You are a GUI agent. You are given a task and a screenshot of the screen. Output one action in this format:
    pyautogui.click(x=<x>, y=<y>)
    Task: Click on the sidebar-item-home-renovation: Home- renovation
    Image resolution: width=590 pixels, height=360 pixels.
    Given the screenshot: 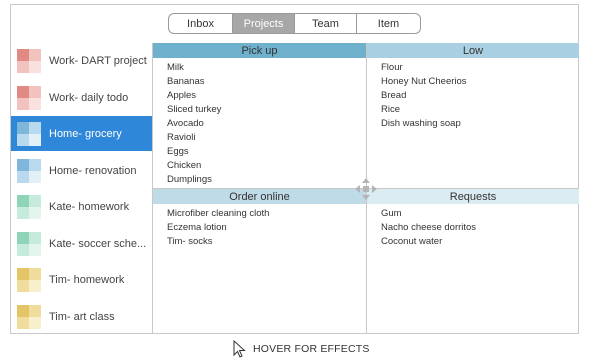 What is the action you would take?
    pyautogui.click(x=81, y=170)
    